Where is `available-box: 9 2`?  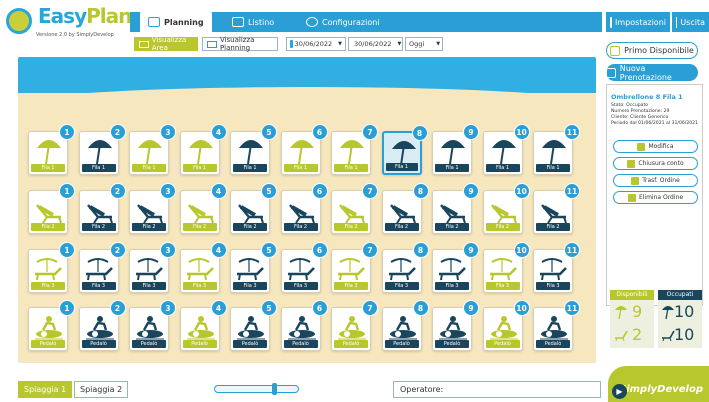
available-box: 9 2 is located at coordinates (632, 324).